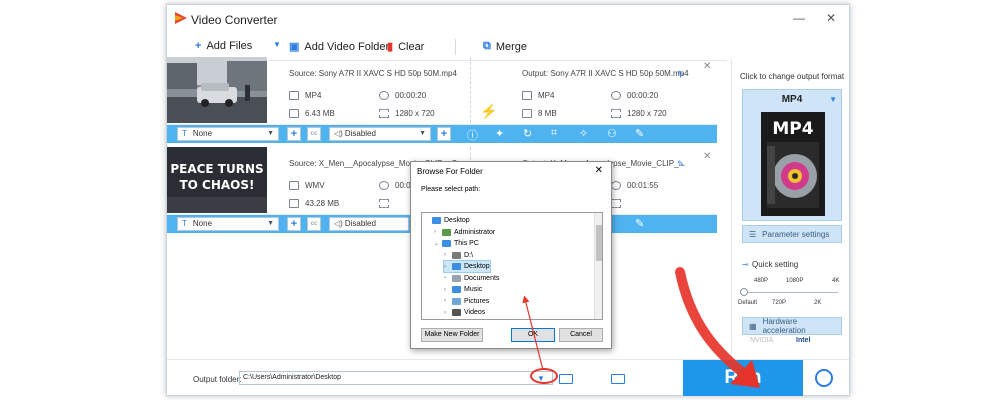 The height and width of the screenshot is (400, 1000). I want to click on chip-icon: ▦, so click(753, 326).